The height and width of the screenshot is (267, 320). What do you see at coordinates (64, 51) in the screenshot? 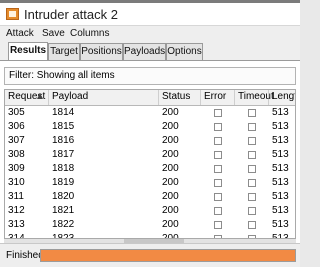
I see `tab-target: Target` at bounding box center [64, 51].